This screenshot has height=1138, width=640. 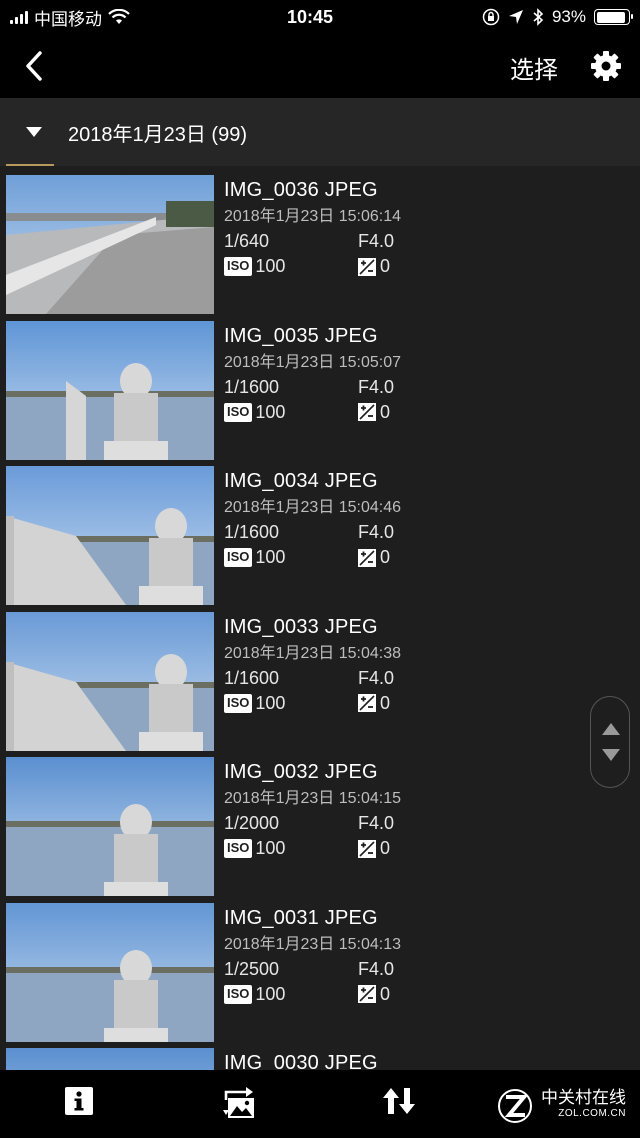 I want to click on info-button, so click(x=81, y=1103).